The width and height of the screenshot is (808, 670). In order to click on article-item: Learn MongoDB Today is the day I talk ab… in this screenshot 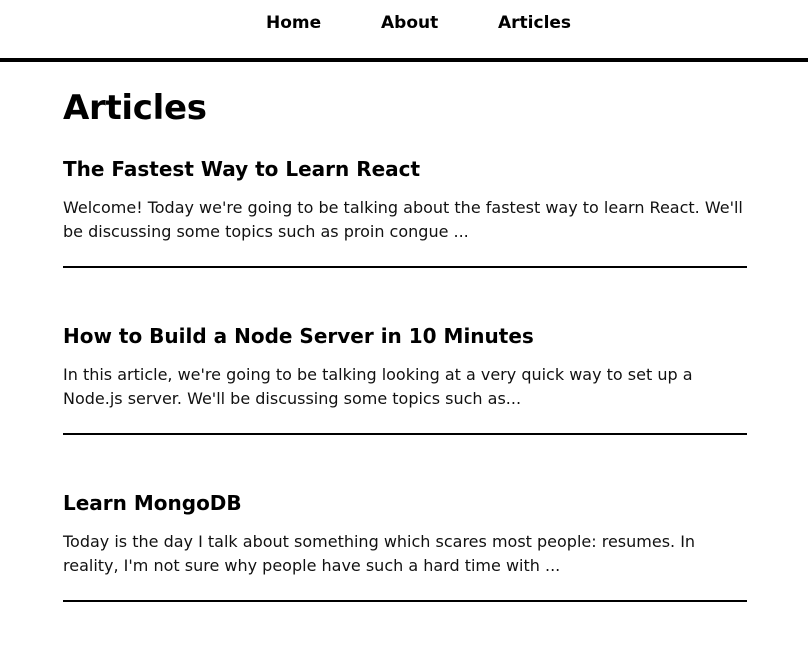, I will do `click(405, 546)`.